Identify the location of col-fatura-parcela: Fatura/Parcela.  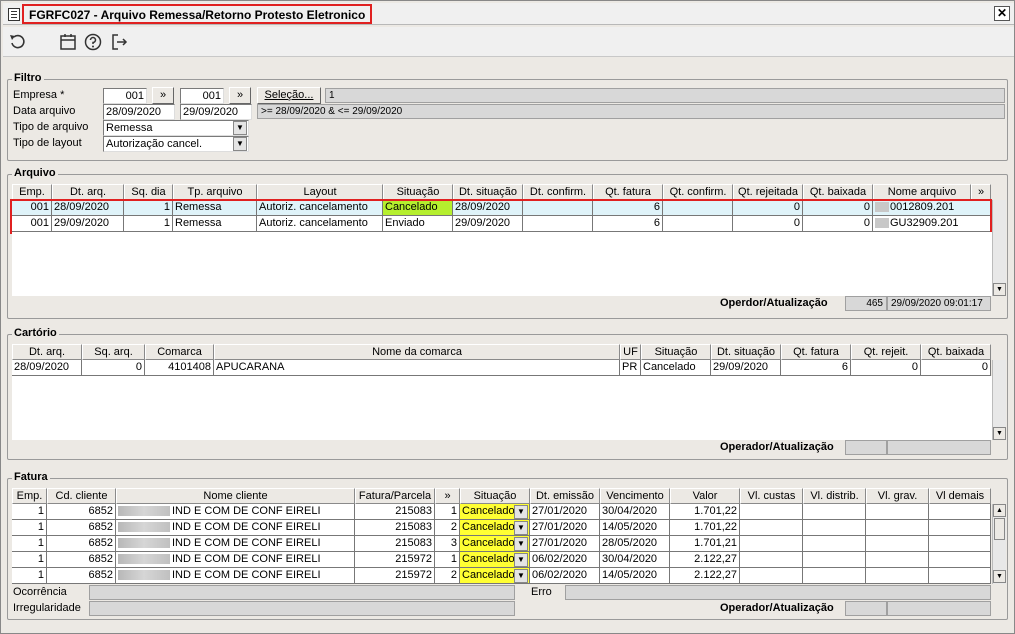
(395, 496).